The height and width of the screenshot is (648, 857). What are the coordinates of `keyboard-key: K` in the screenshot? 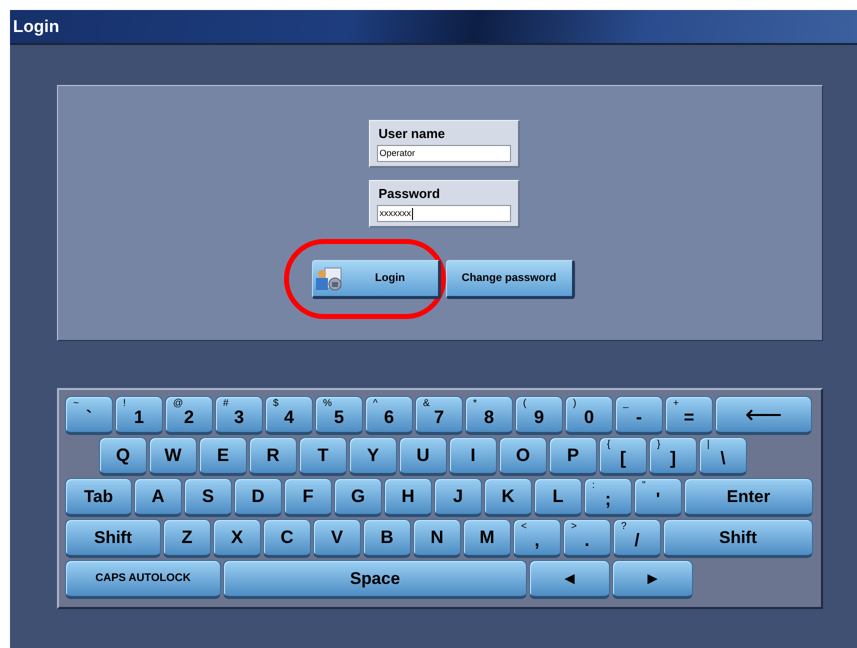 It's located at (508, 497).